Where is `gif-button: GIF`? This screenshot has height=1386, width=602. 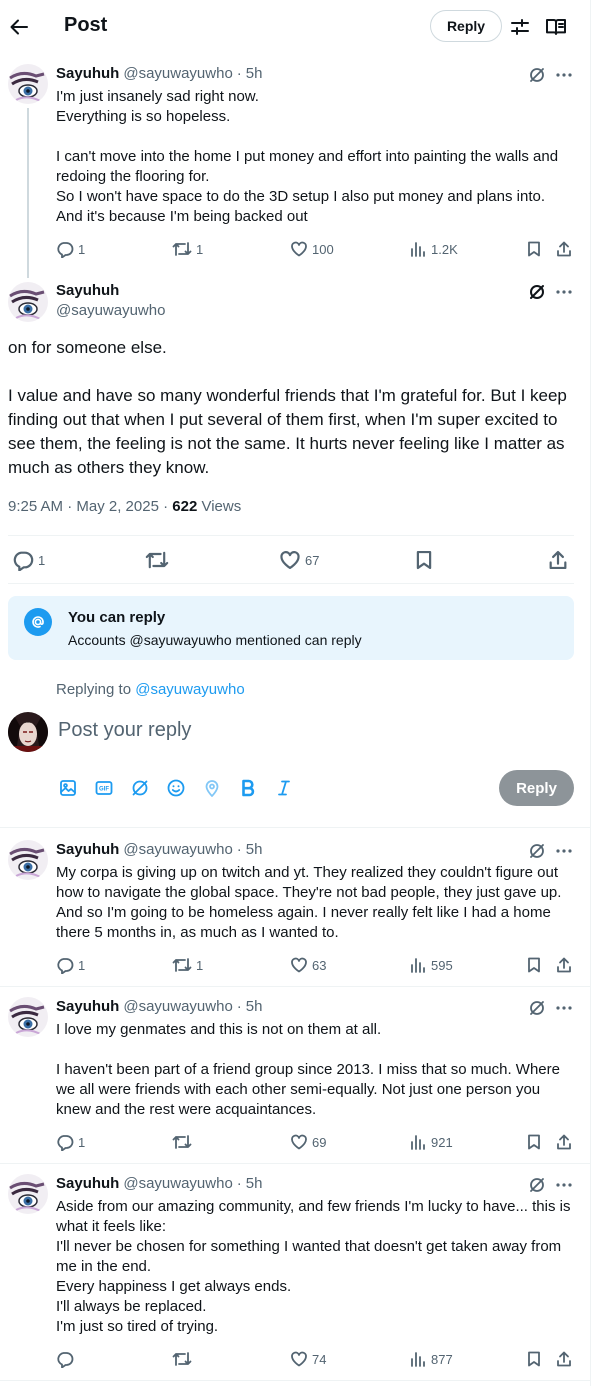
gif-button: GIF is located at coordinates (104, 788).